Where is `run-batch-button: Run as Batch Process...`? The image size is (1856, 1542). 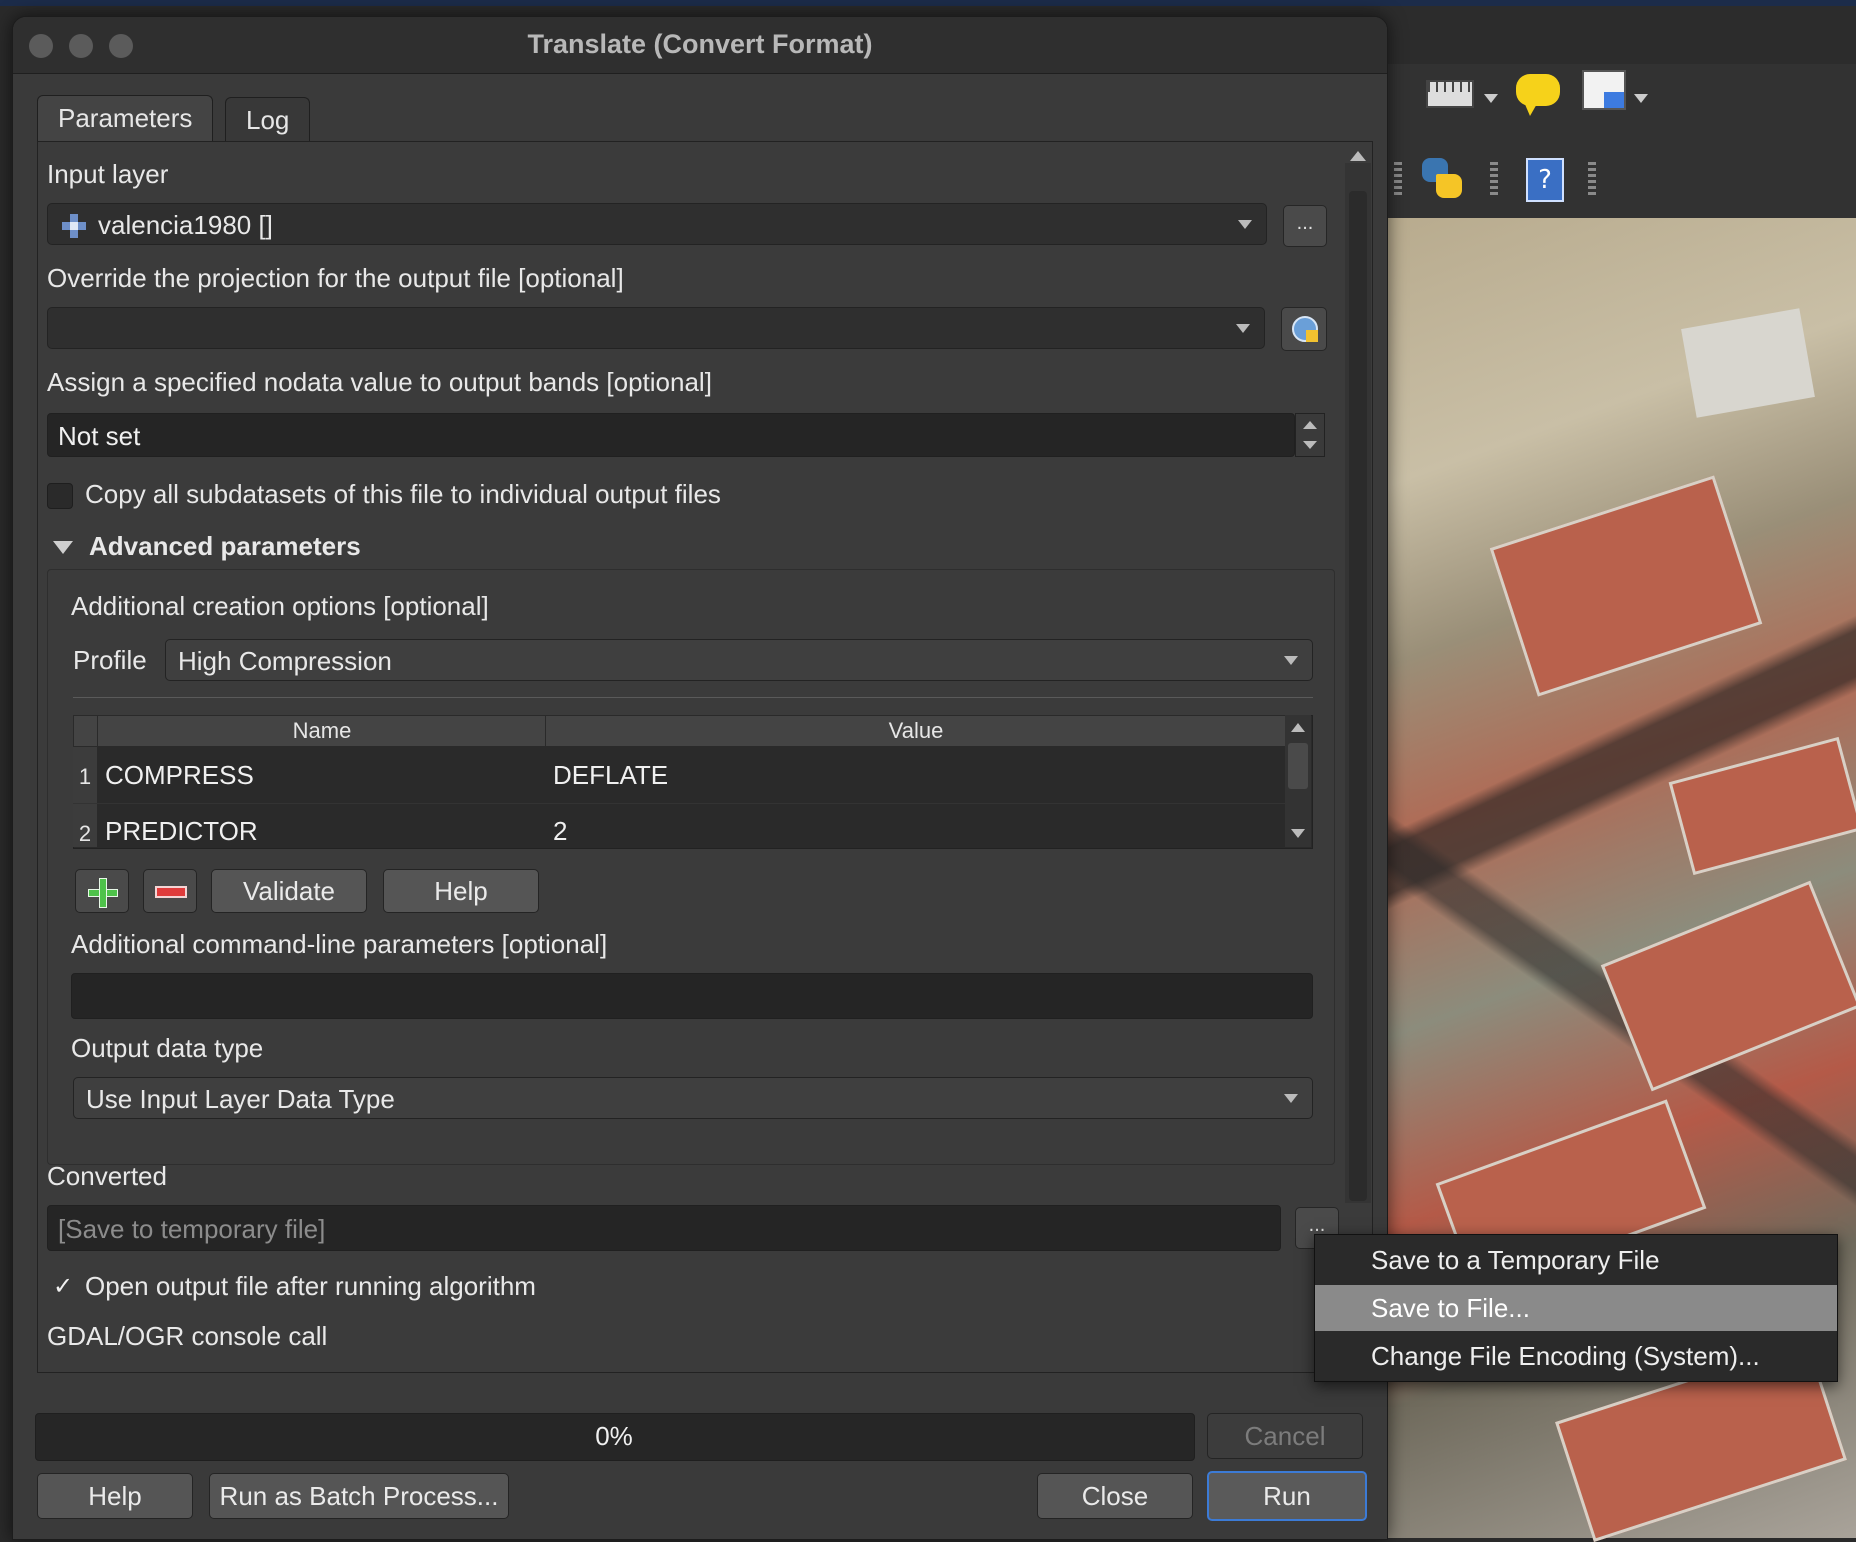 run-batch-button: Run as Batch Process... is located at coordinates (359, 1496).